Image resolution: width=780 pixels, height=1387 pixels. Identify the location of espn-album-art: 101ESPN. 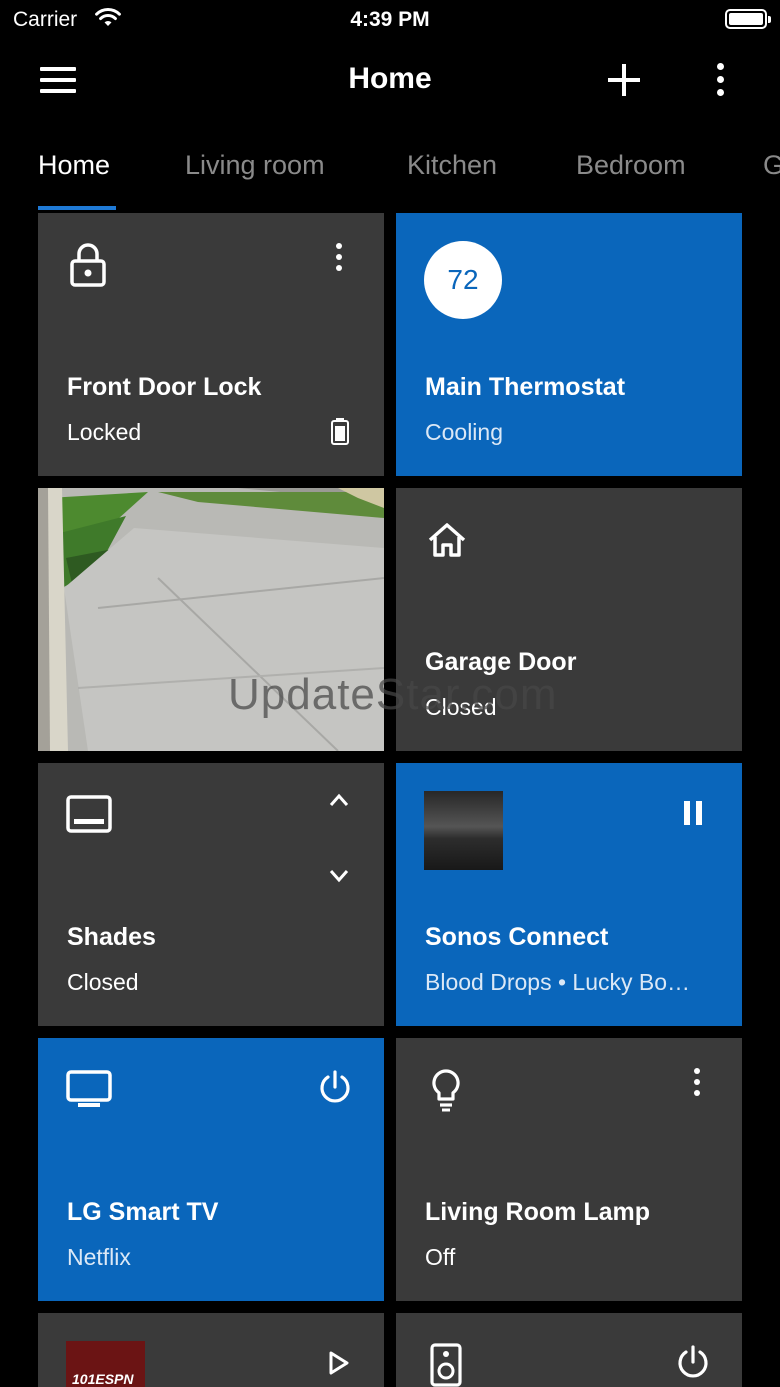
(105, 1364).